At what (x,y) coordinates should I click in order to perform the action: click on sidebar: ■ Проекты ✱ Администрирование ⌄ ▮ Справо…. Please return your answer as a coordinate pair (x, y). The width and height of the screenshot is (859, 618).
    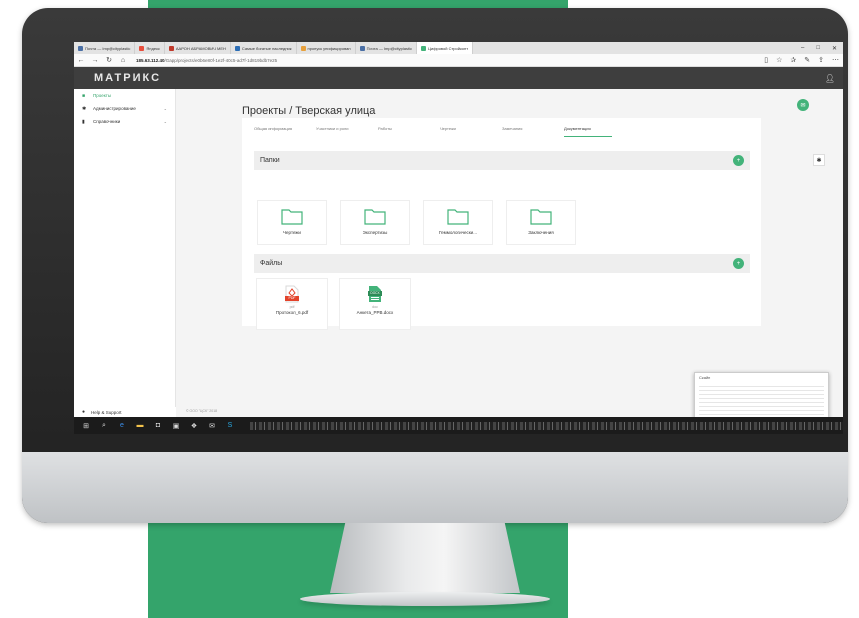
    Looking at the image, I should click on (125, 253).